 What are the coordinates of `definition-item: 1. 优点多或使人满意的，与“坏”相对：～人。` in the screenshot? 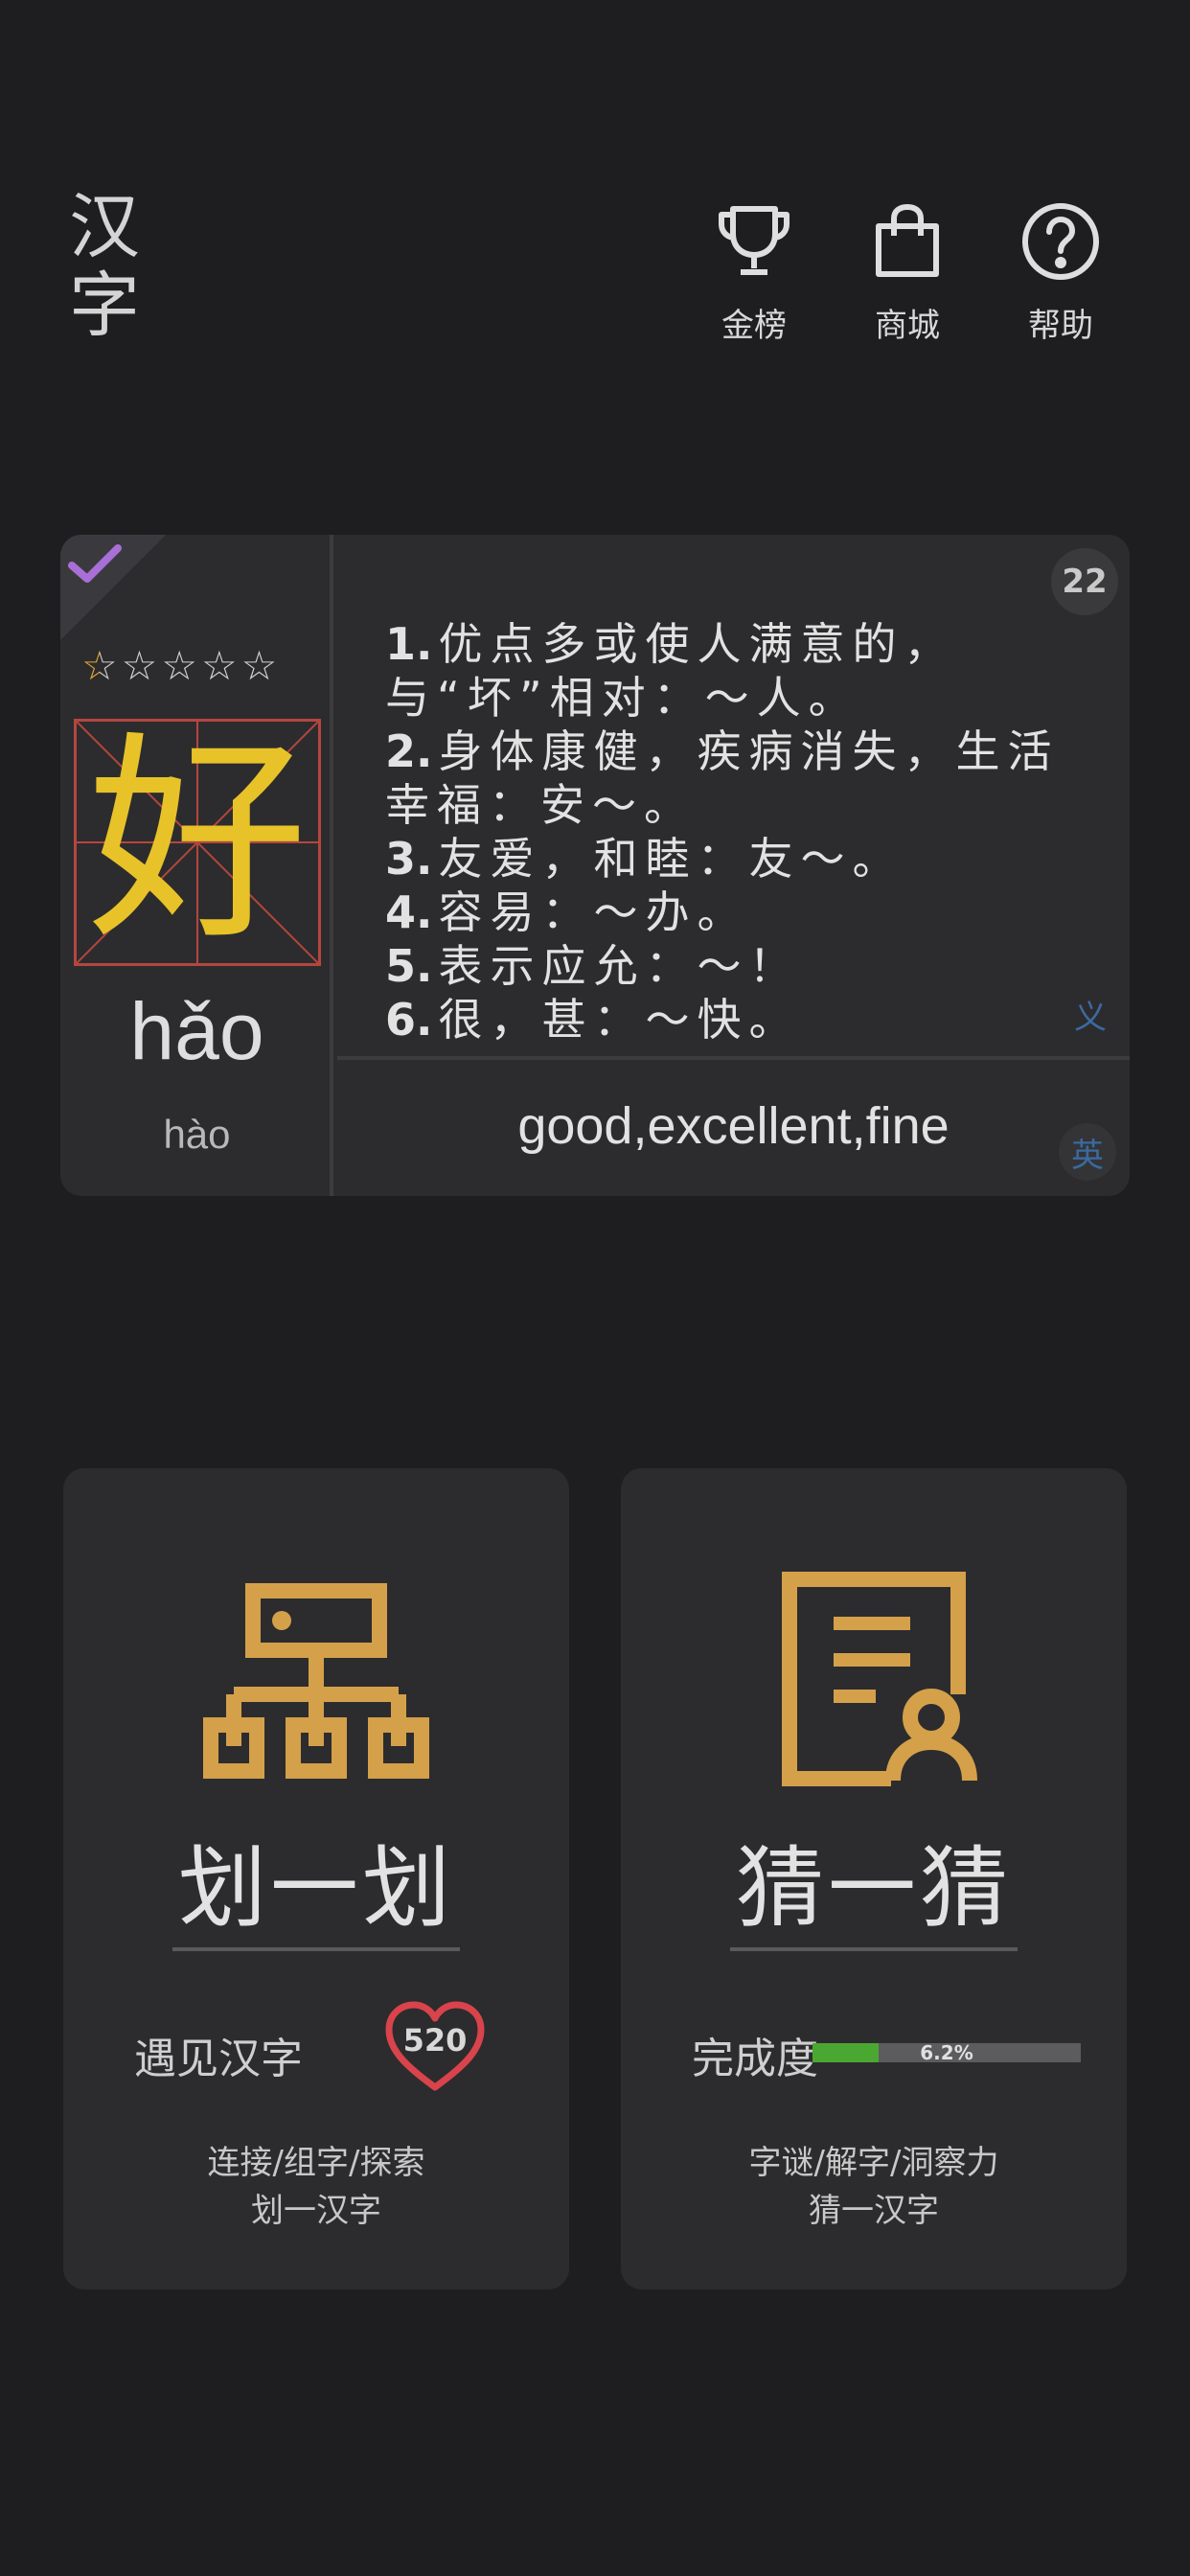 It's located at (670, 671).